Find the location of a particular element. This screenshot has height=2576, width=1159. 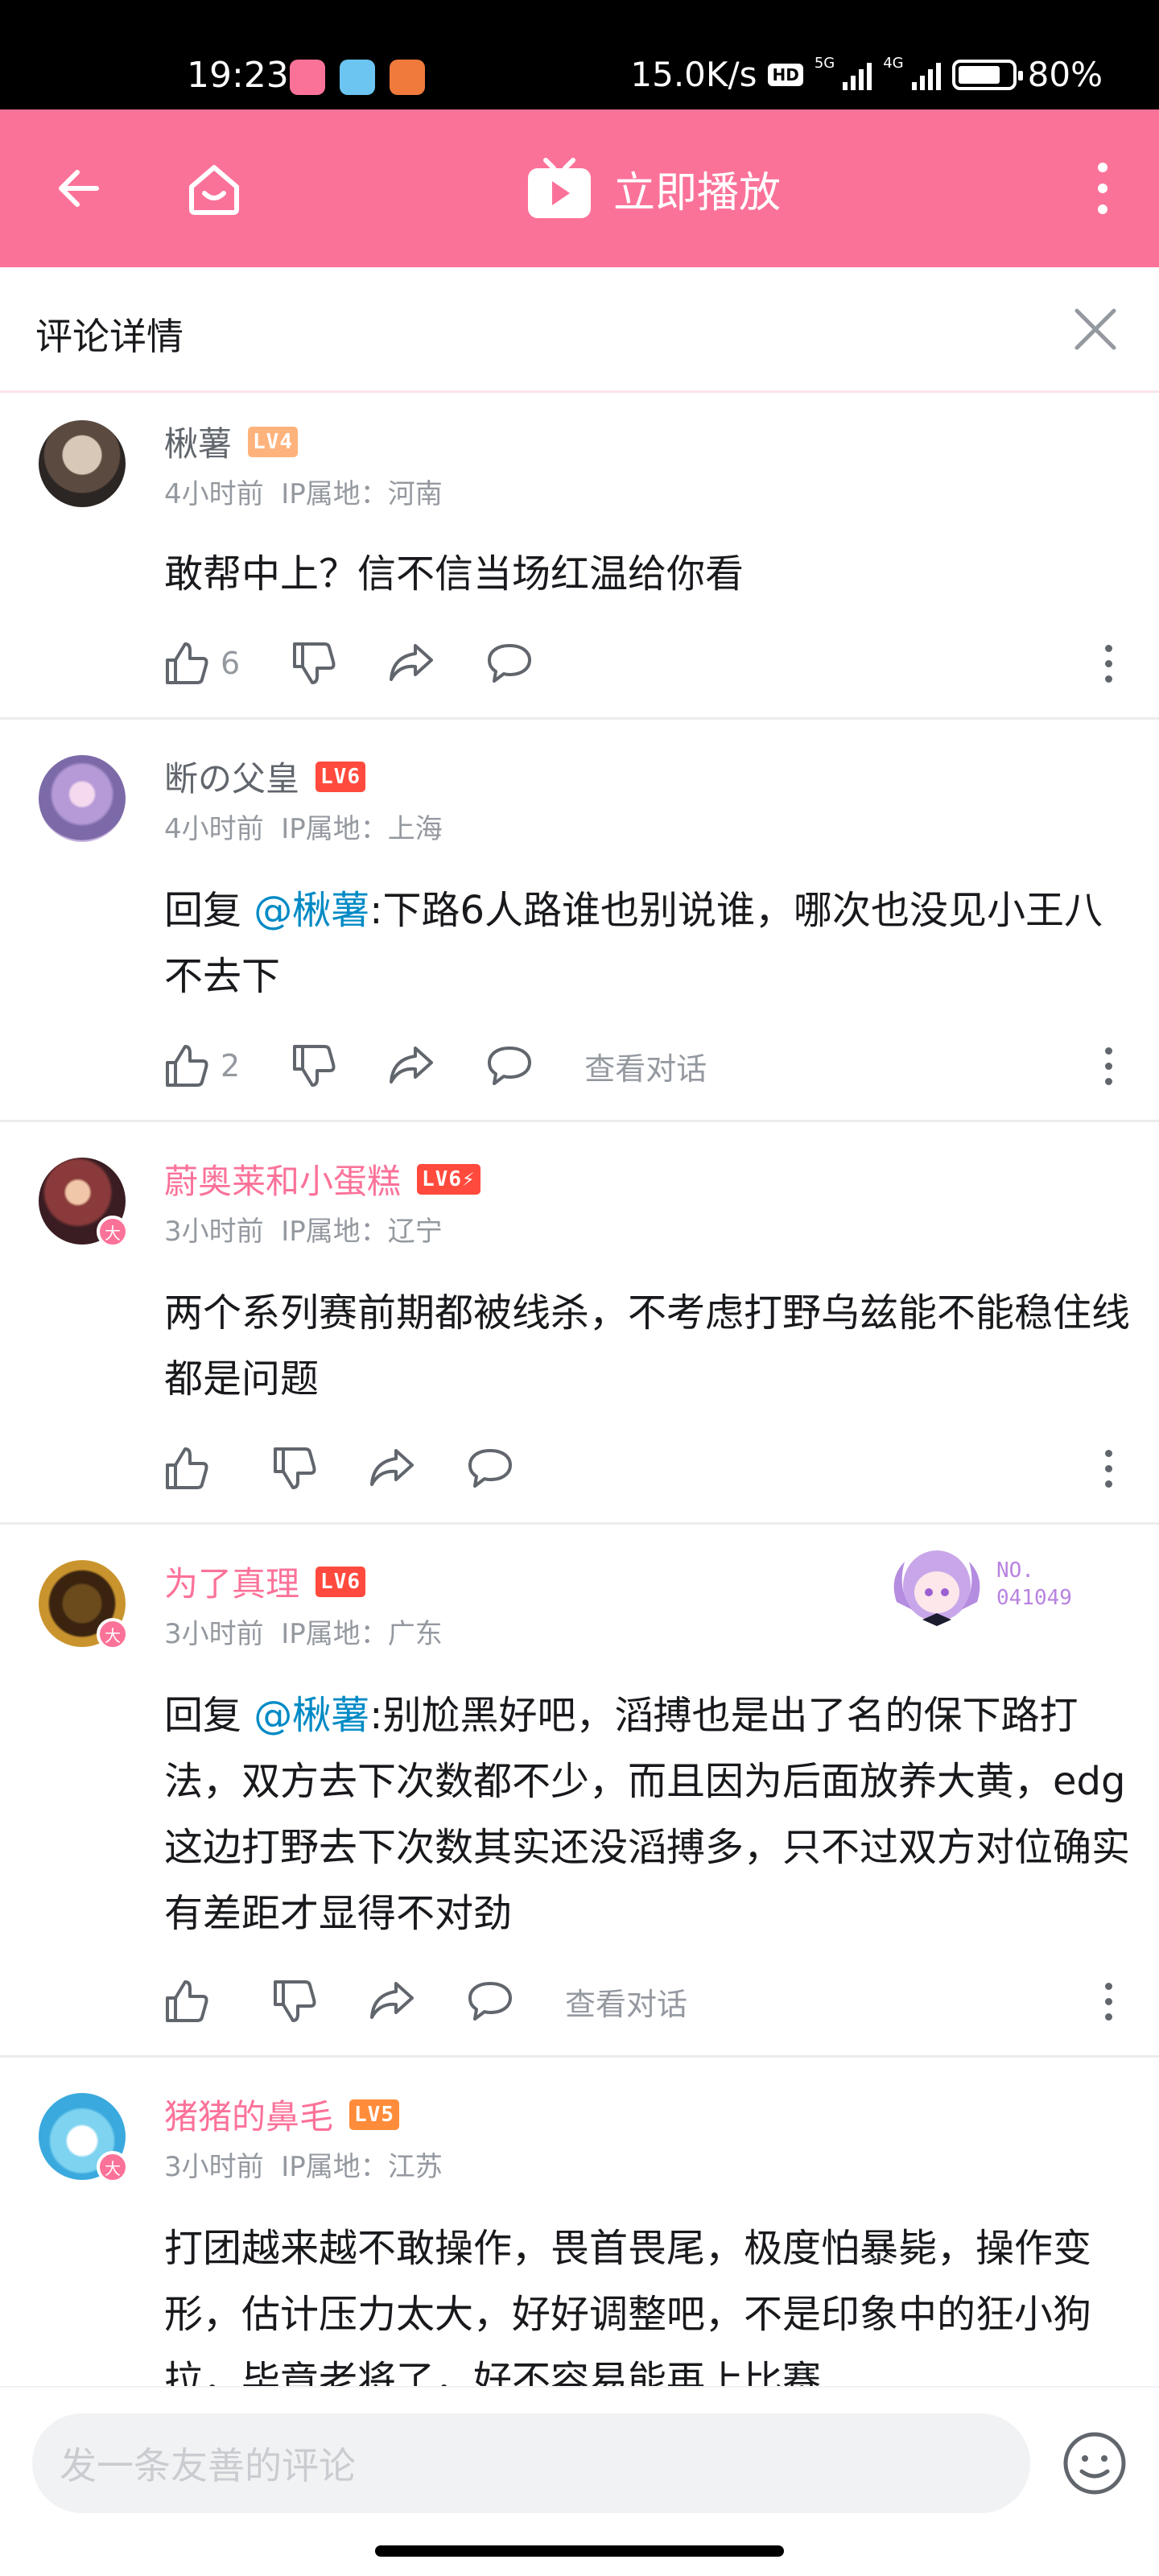

level-badge: LV6⚡ is located at coordinates (449, 1179).